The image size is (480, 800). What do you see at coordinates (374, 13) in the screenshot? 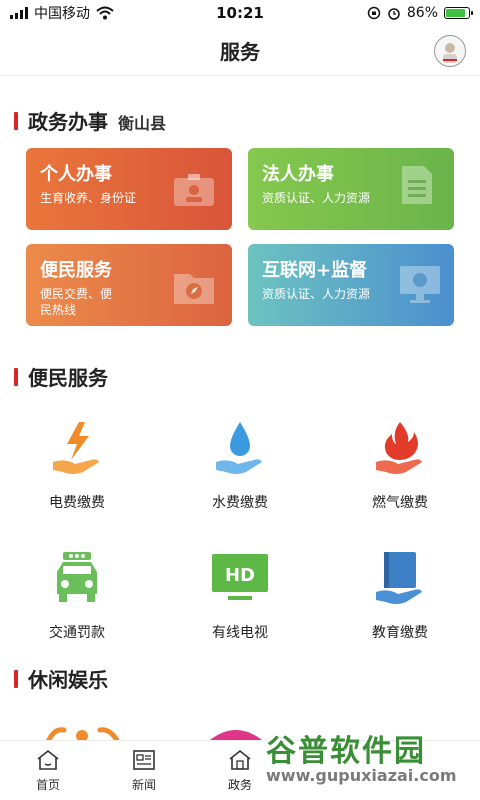
I see `rotation-lock-icon` at bounding box center [374, 13].